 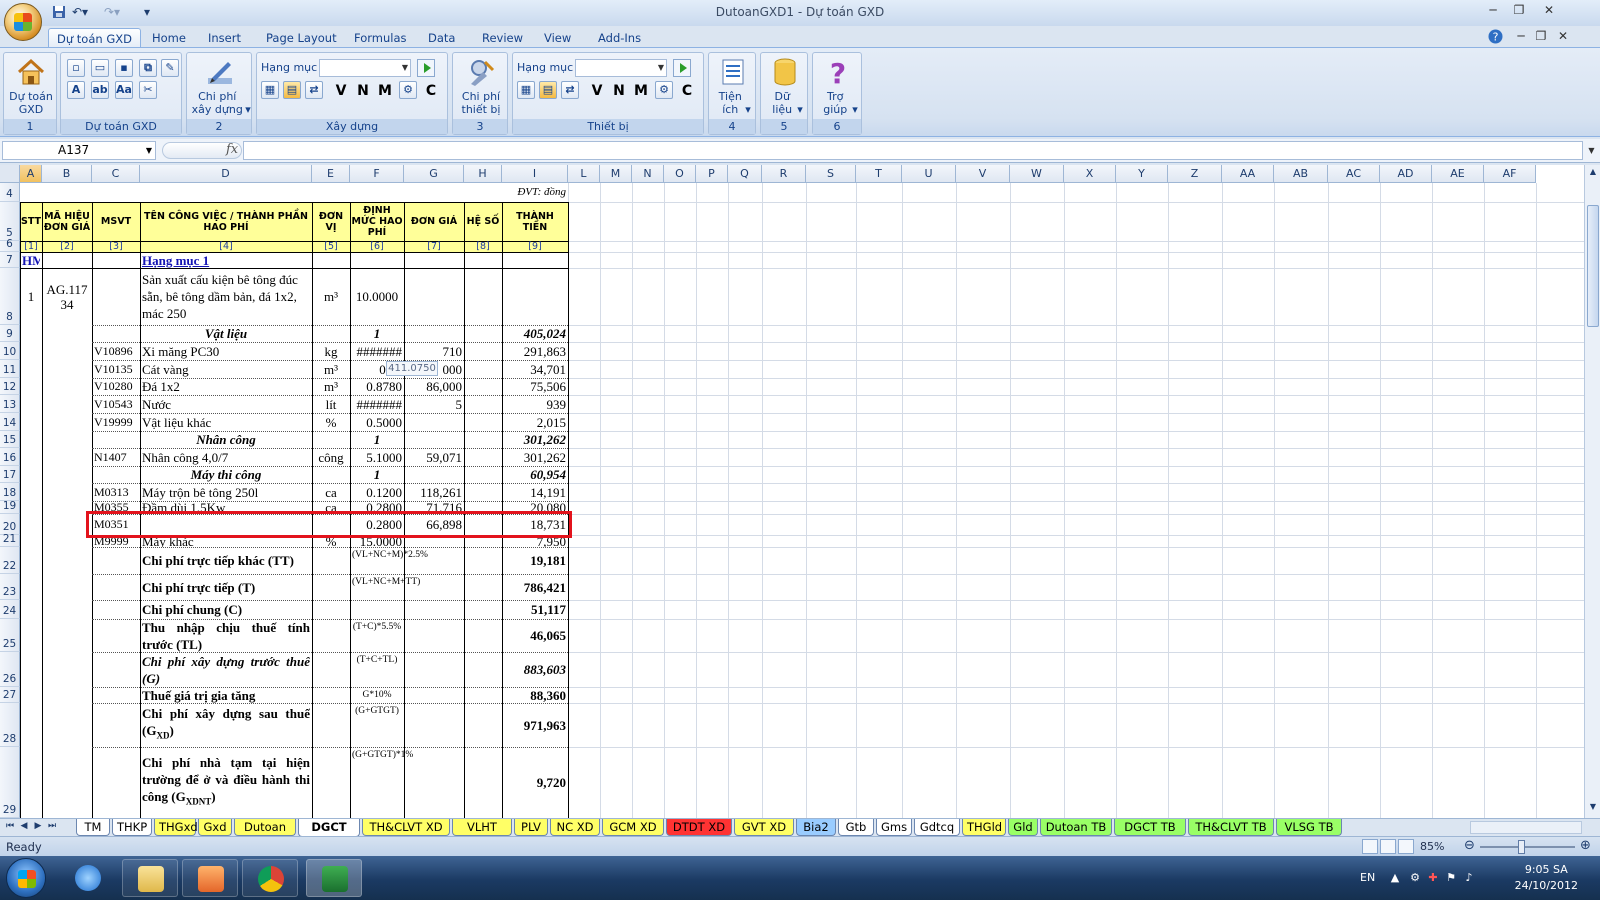 What do you see at coordinates (377, 492) in the screenshot?
I see `machine-norm: 0.1200` at bounding box center [377, 492].